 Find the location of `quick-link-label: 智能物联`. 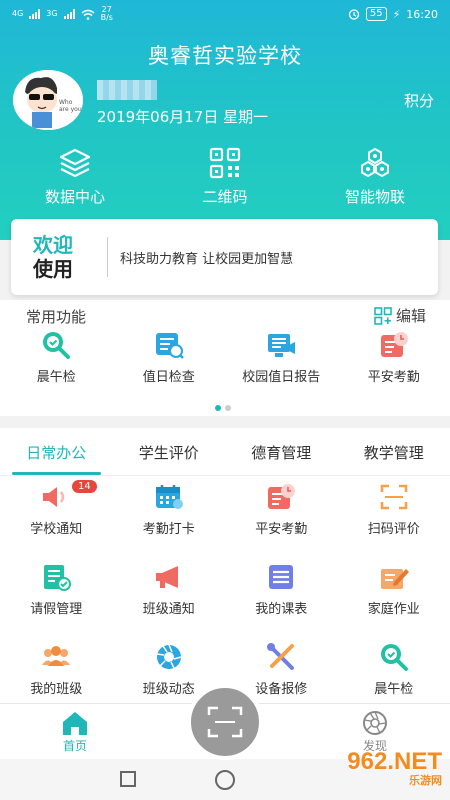

quick-link-label: 智能物联 is located at coordinates (374, 197).